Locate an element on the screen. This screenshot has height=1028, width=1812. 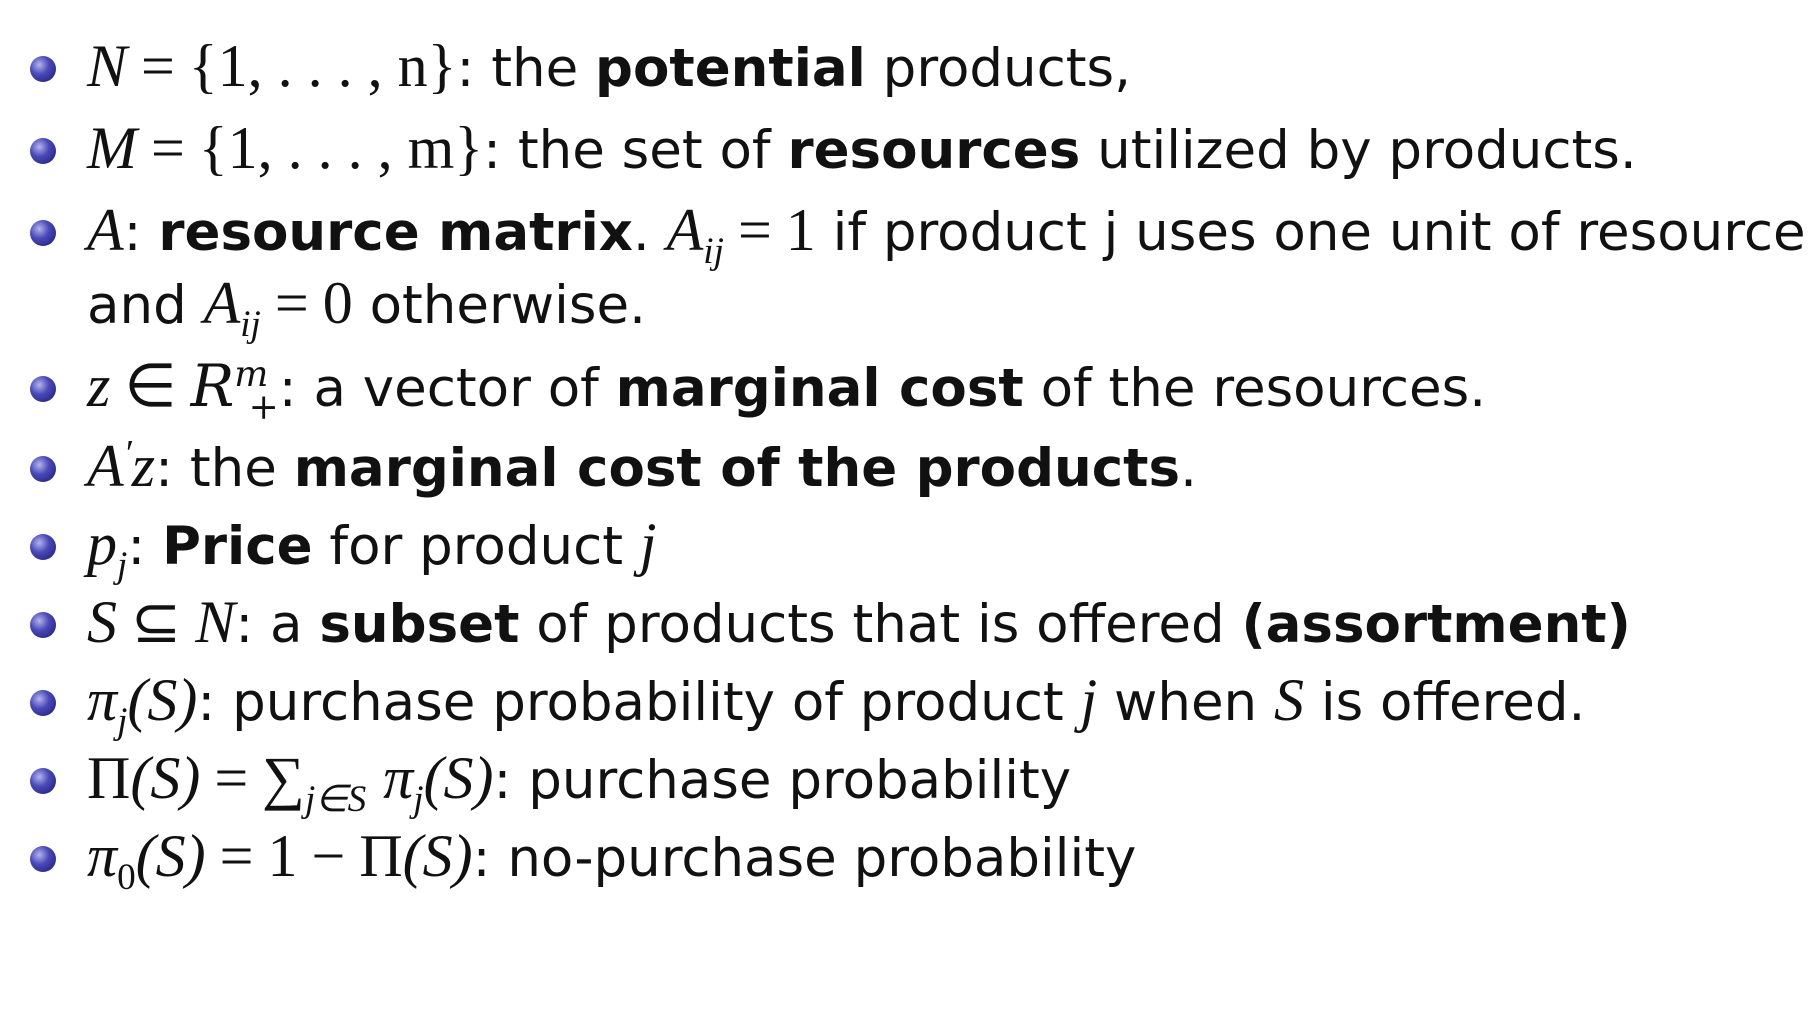
math-number: 0 is located at coordinates (337, 303).